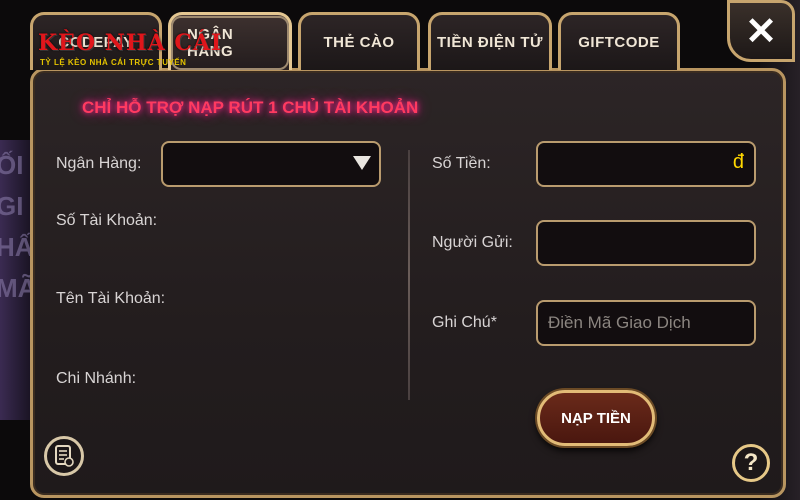 This screenshot has width=800, height=500. I want to click on help-icon: ?, so click(751, 462).